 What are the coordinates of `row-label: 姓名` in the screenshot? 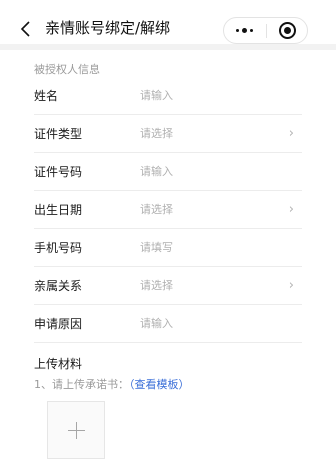 It's located at (46, 96).